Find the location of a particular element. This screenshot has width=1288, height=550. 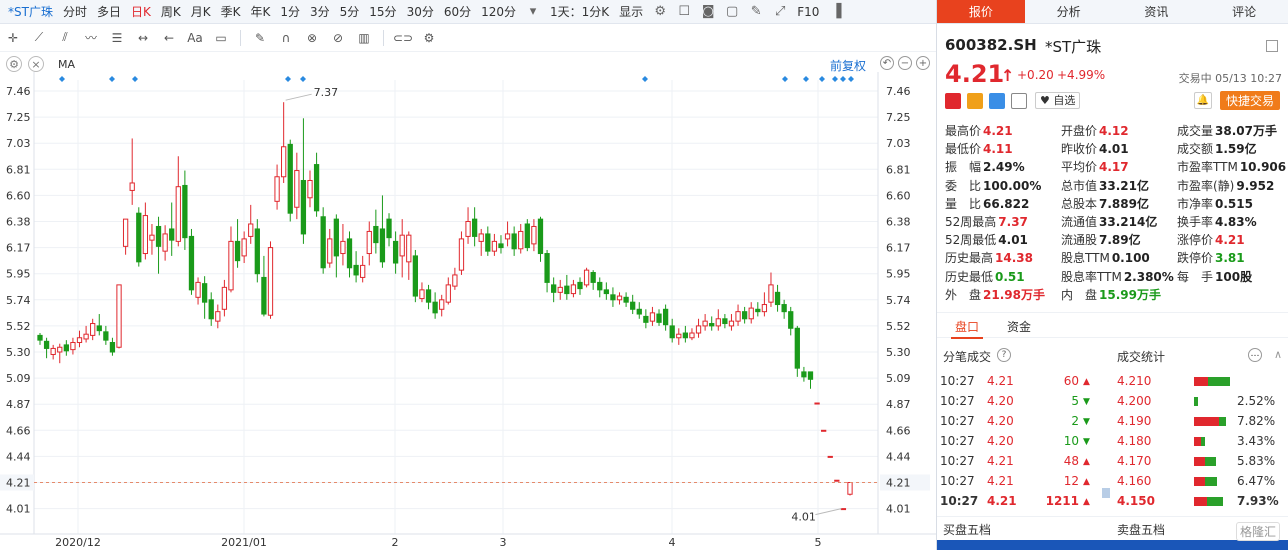

note-tool-icon: ▭ is located at coordinates (221, 38).